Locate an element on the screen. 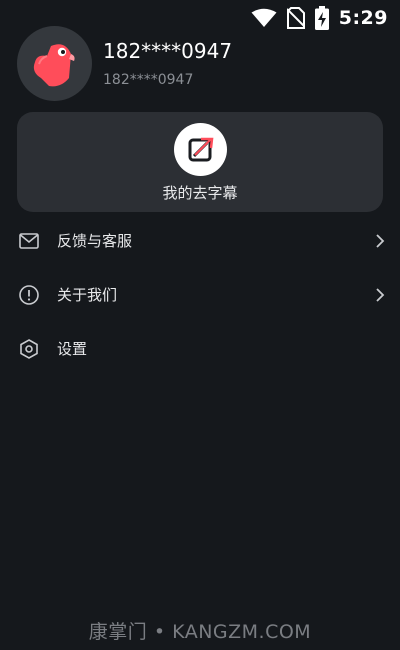  card-icon-circle is located at coordinates (200, 149).